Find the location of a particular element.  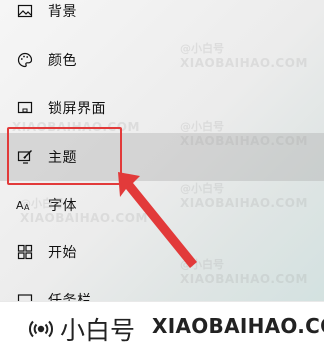

footer-brand-en: XIAOBAIHAO.COM is located at coordinates (238, 326).